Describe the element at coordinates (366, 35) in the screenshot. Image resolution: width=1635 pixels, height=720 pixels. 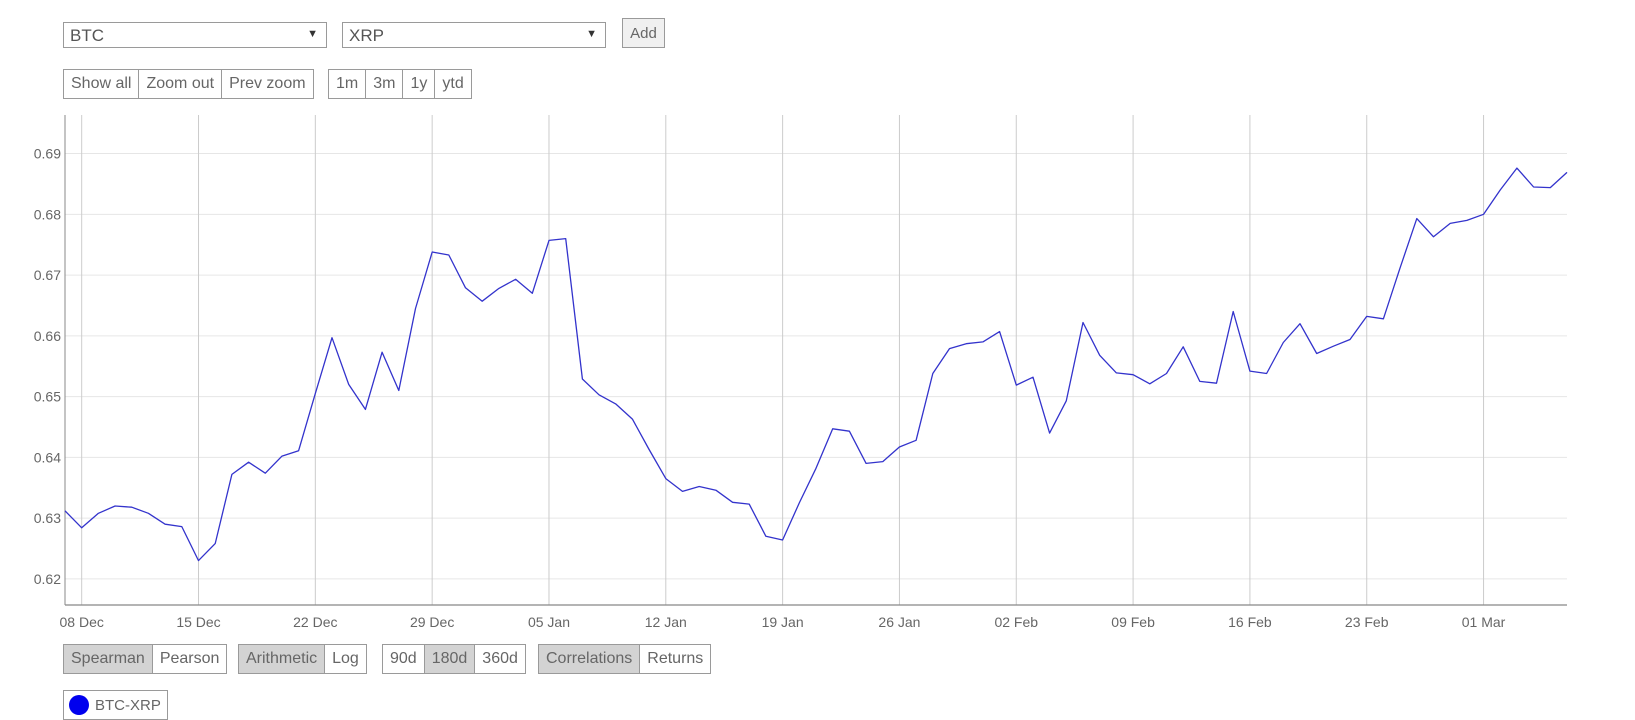
I see `coin2-select-value: XRP` at that location.